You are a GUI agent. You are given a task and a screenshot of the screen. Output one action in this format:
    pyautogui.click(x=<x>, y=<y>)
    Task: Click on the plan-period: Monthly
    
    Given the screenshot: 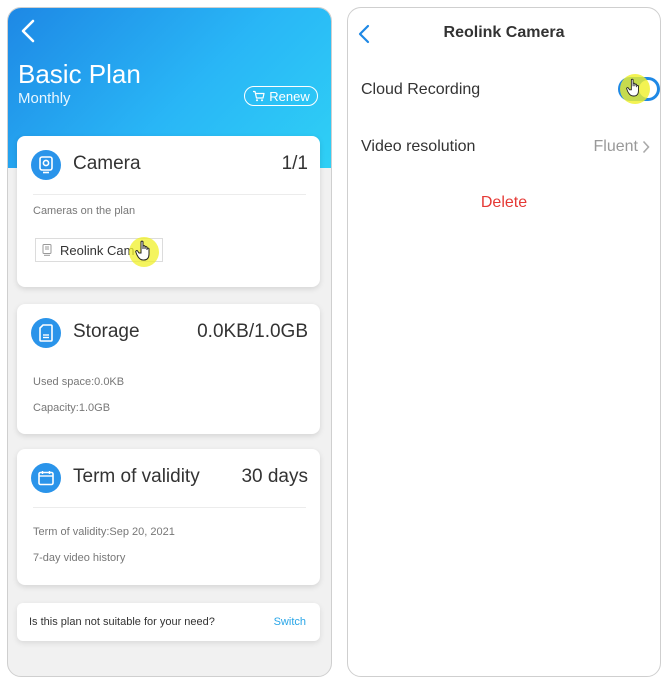 What is the action you would take?
    pyautogui.click(x=44, y=98)
    